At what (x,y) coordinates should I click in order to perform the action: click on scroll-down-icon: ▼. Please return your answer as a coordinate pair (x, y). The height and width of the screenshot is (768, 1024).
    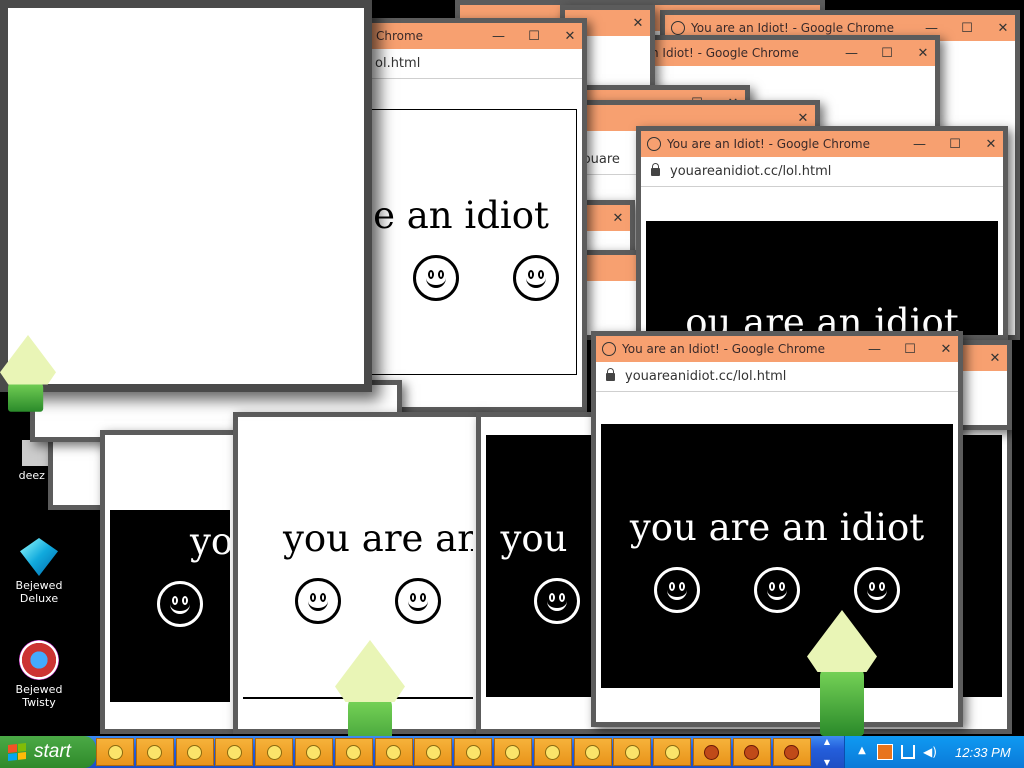
    Looking at the image, I should click on (827, 762).